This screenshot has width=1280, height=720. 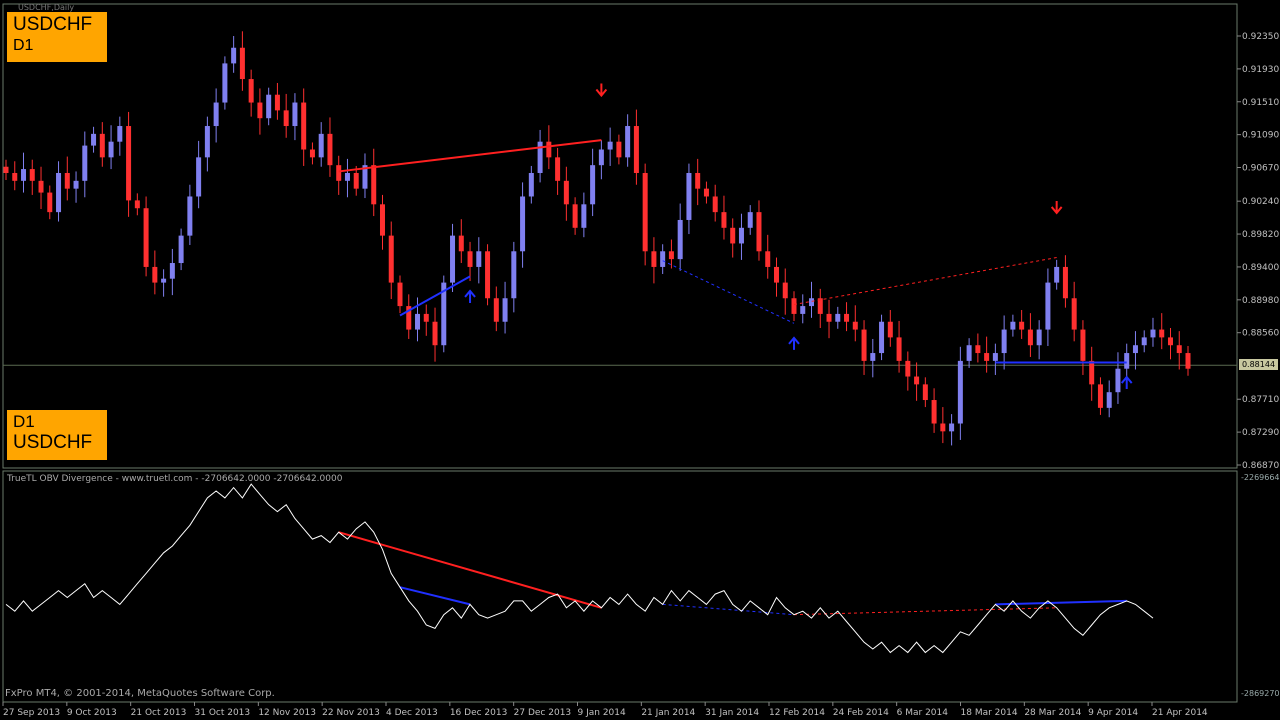 I want to click on badge-symbol: USDCHF, so click(x=53, y=24).